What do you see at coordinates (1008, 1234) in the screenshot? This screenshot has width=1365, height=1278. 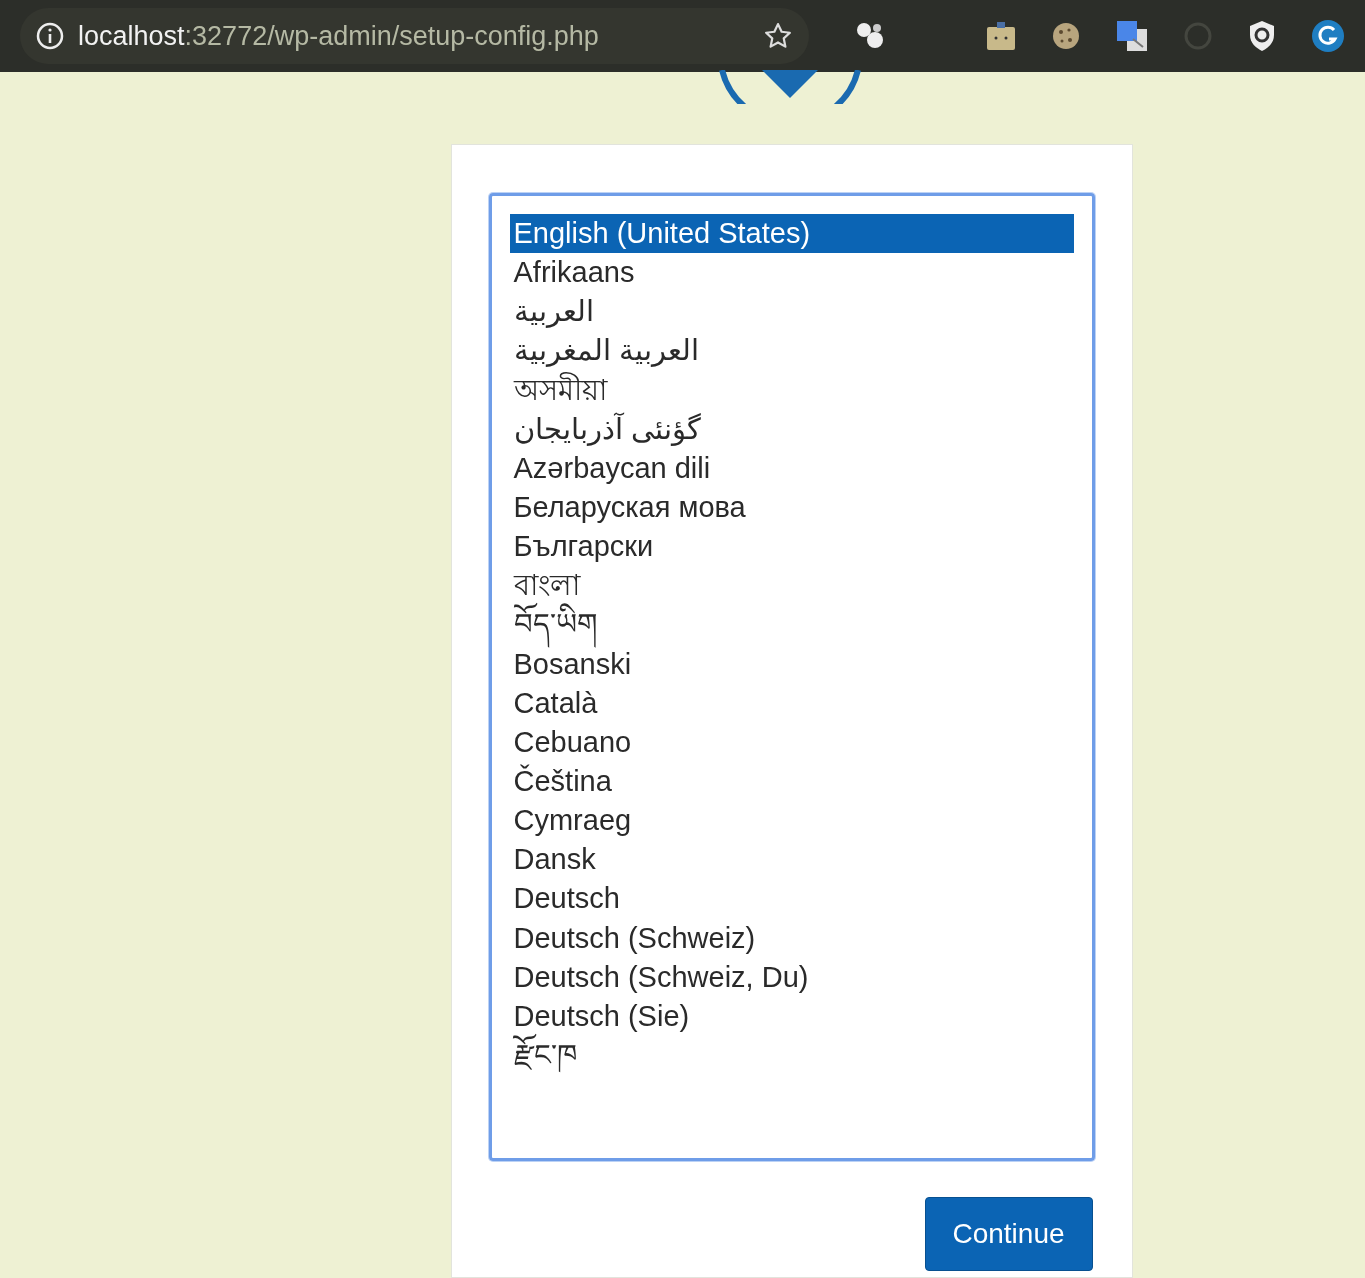 I see `continue-button: Continue` at bounding box center [1008, 1234].